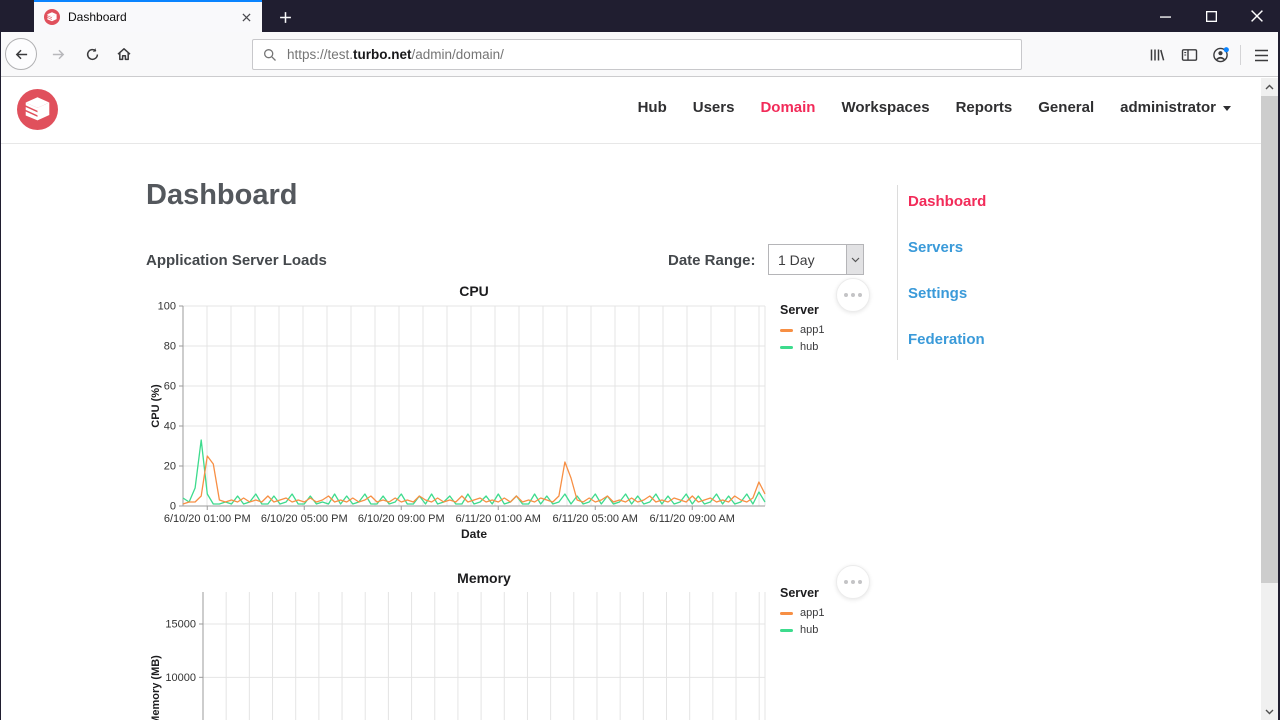 This screenshot has height=720, width=1280. Describe the element at coordinates (58, 54) in the screenshot. I see `forward-button` at that location.